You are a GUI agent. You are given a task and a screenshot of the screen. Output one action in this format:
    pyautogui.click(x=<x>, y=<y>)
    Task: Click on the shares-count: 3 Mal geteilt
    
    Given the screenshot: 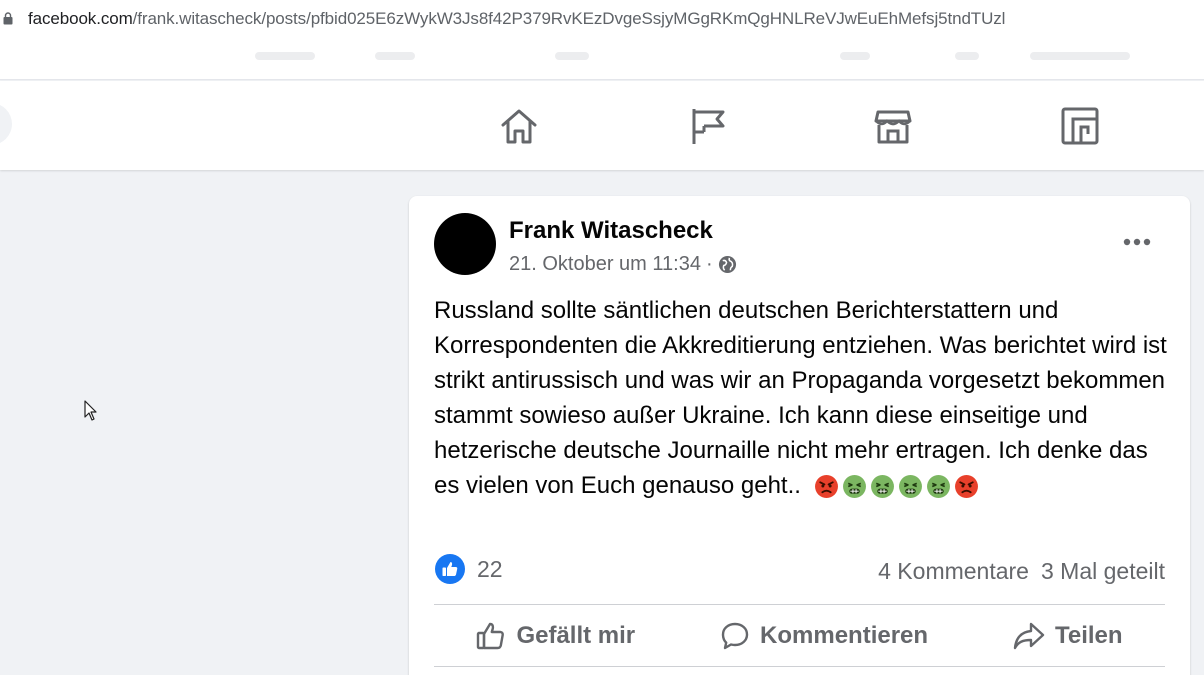 What is the action you would take?
    pyautogui.click(x=1103, y=571)
    